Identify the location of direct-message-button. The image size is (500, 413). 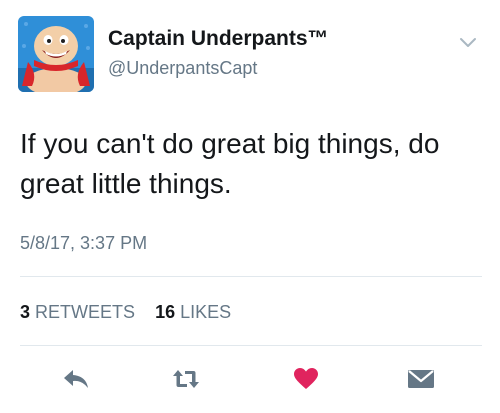
(421, 379).